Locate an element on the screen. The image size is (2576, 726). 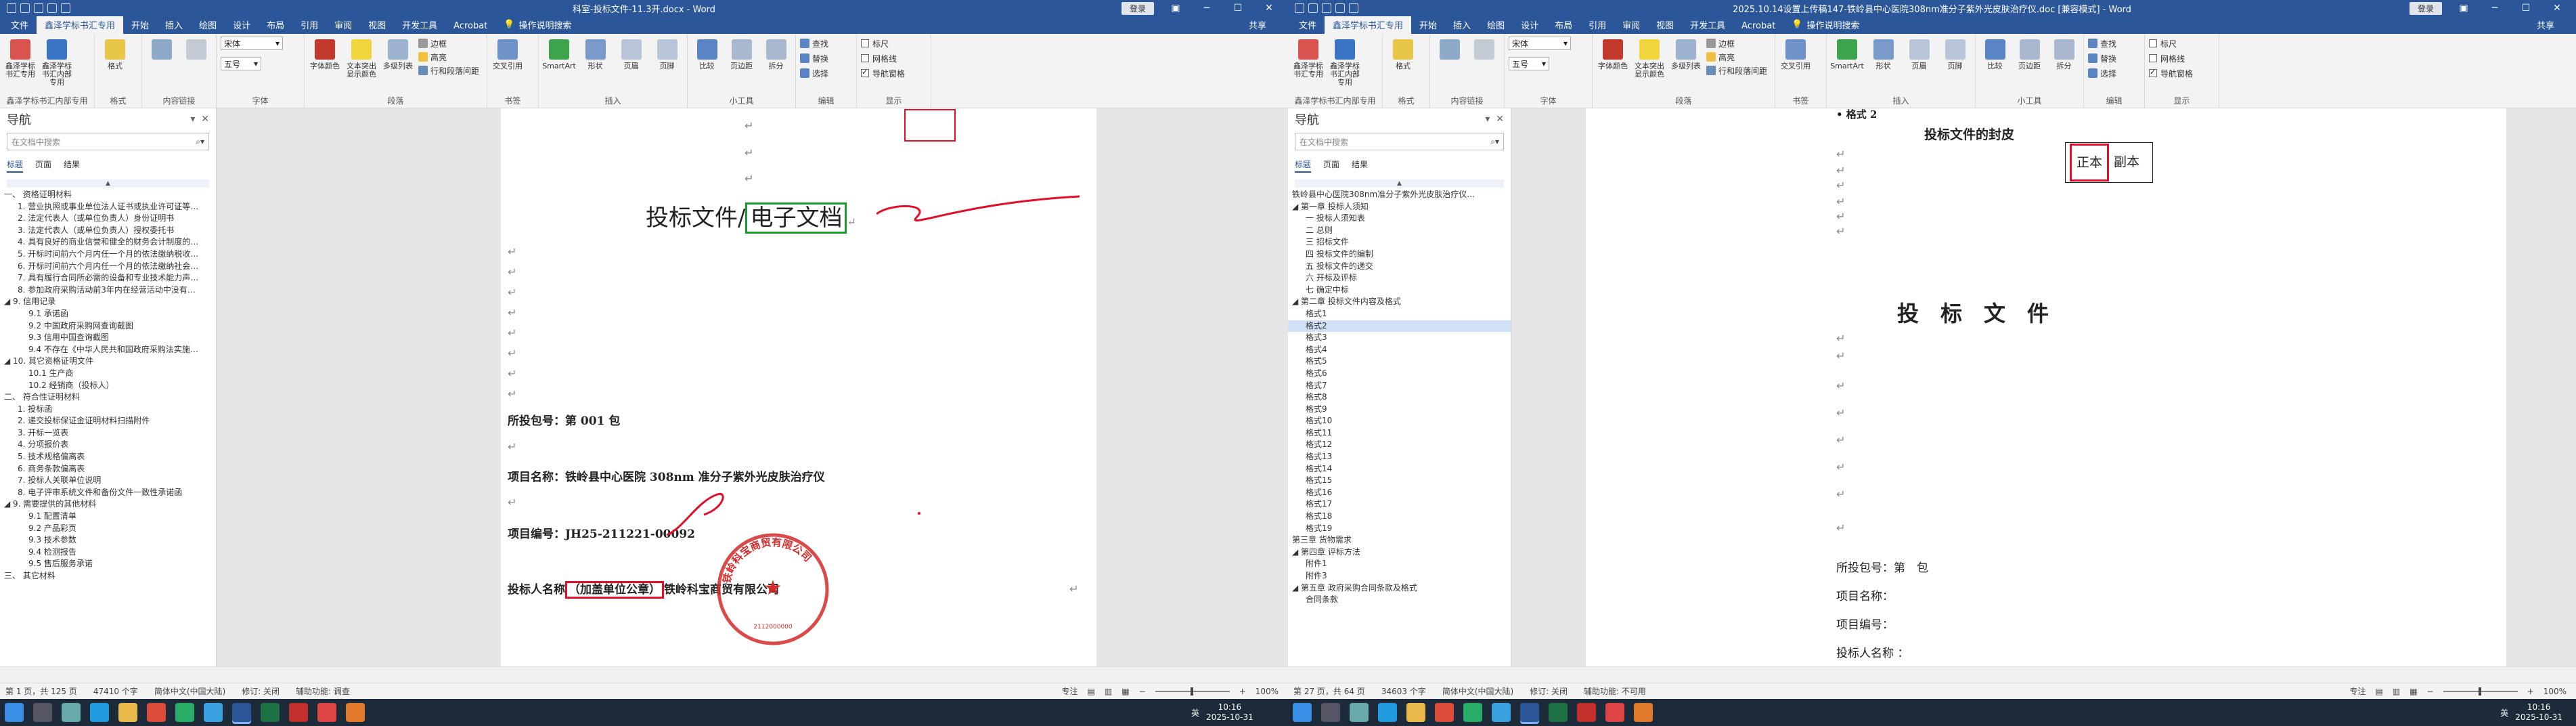
nav-heading-item: 附件1 is located at coordinates (1399, 564).